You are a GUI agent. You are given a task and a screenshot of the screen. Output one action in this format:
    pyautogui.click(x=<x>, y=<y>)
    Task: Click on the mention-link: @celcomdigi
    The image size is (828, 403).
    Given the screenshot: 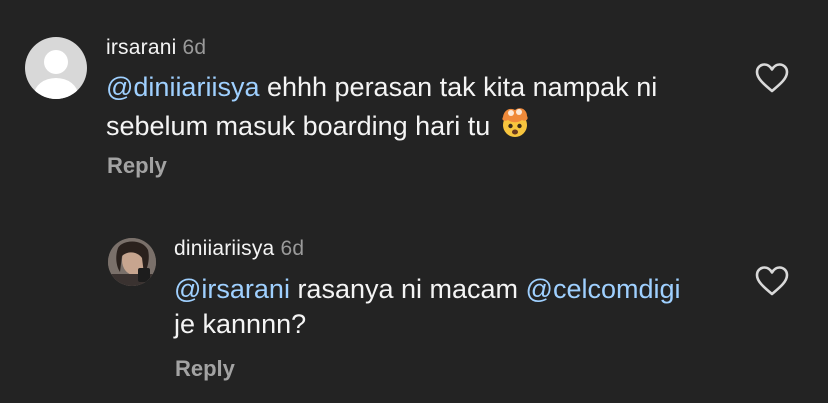 What is the action you would take?
    pyautogui.click(x=603, y=289)
    